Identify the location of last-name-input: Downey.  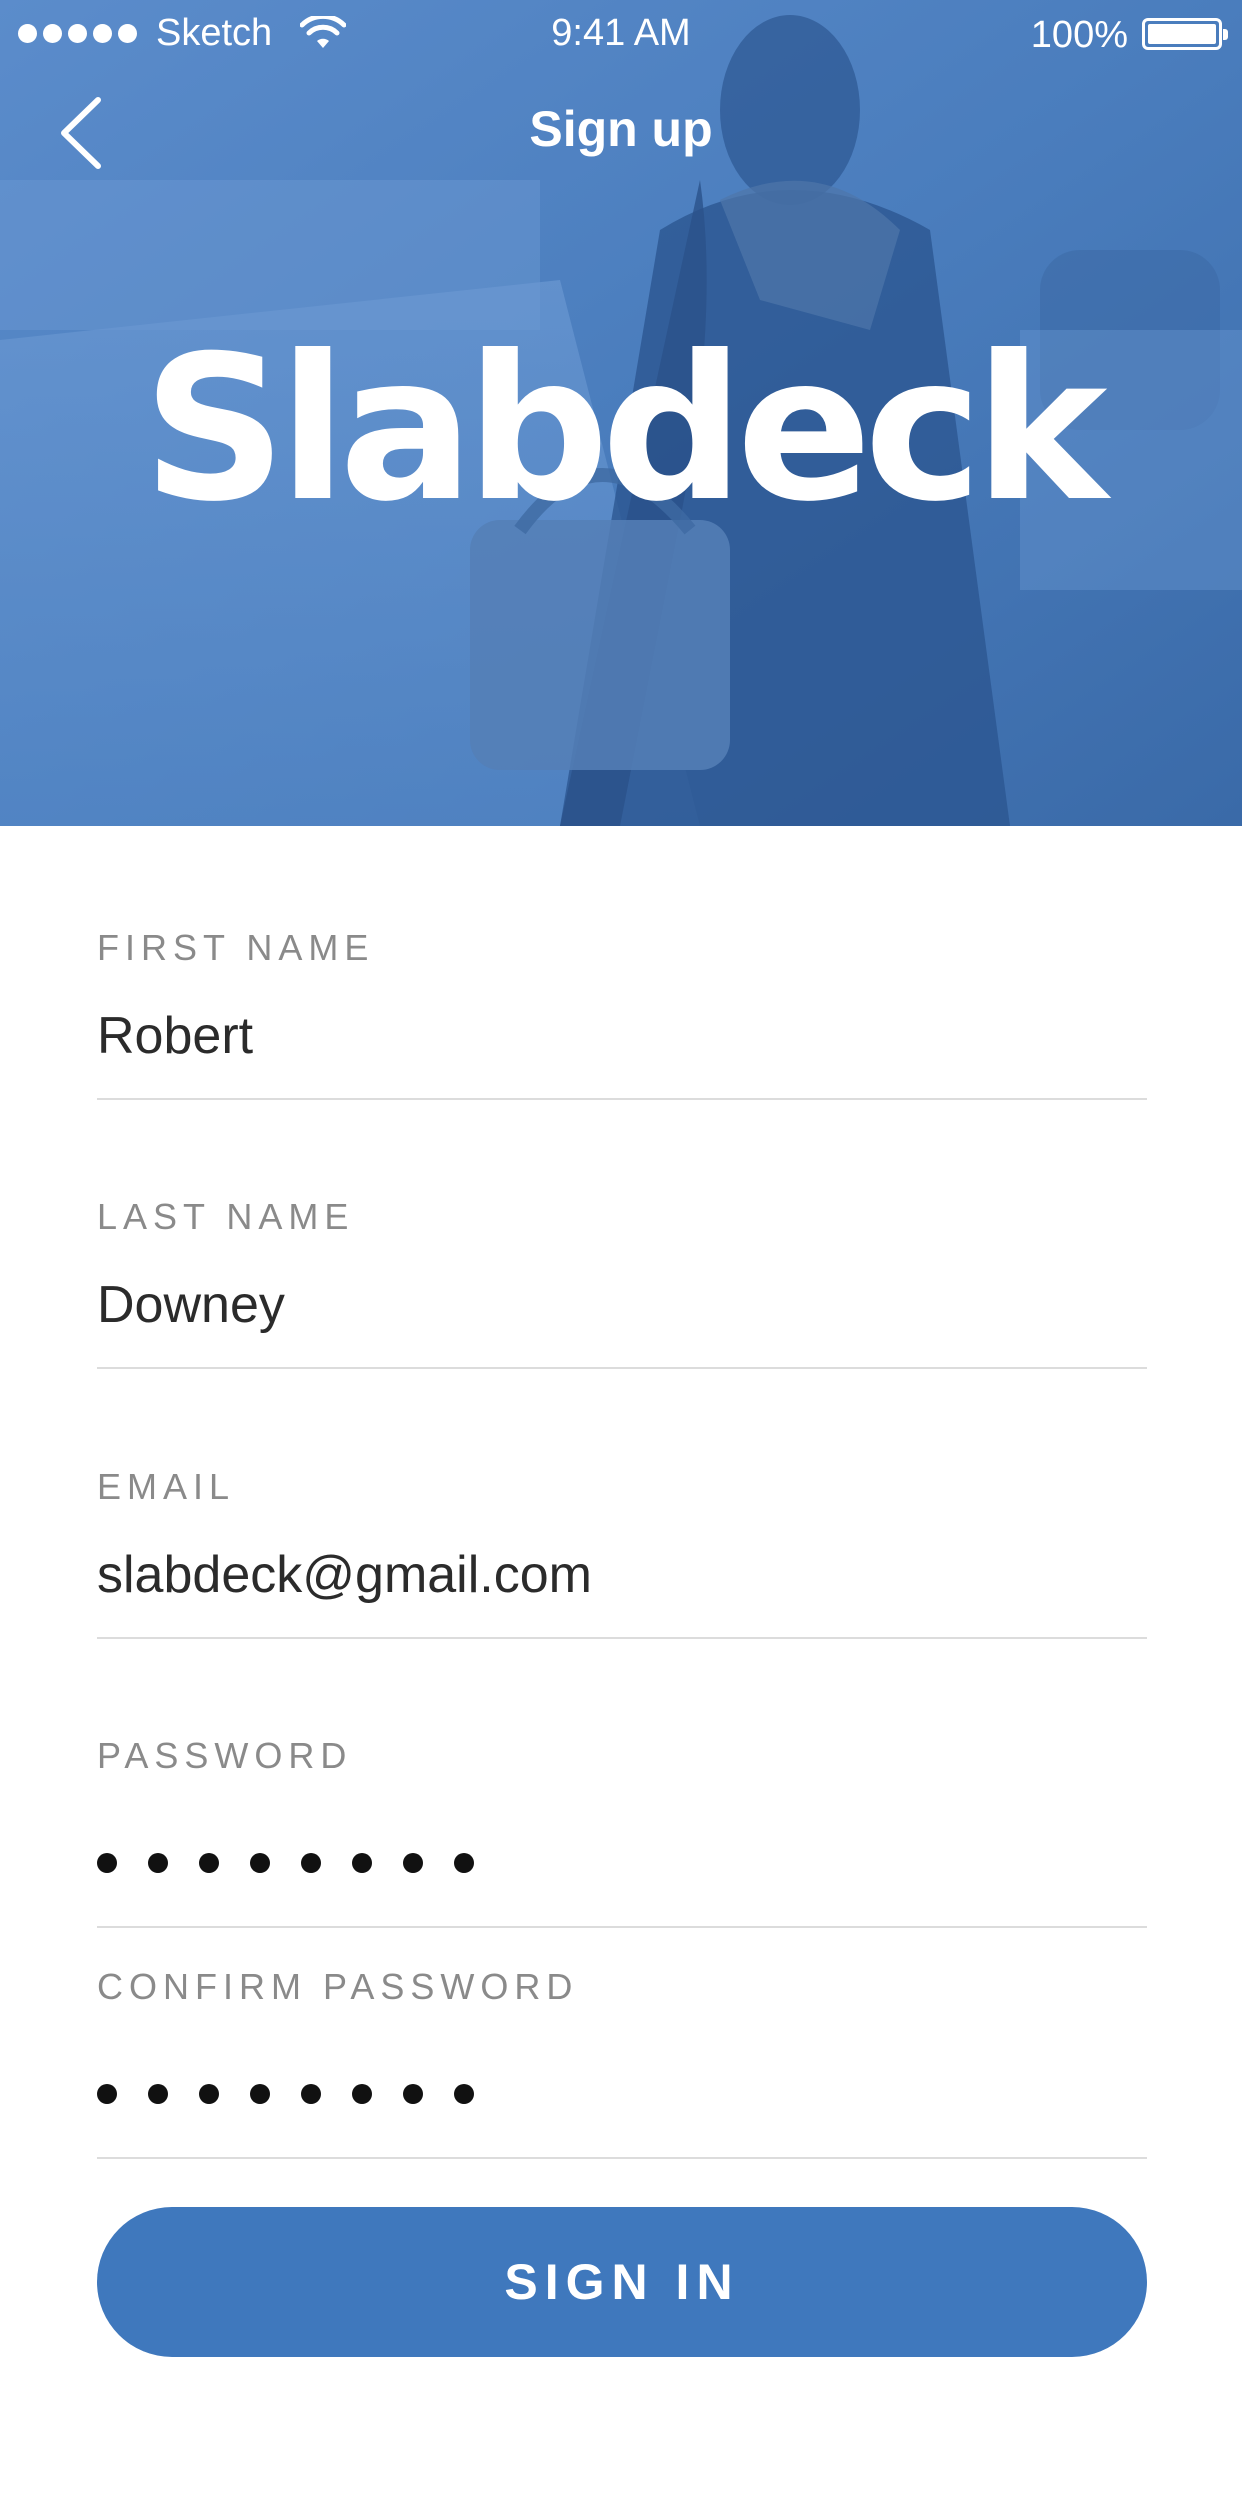
(191, 1305).